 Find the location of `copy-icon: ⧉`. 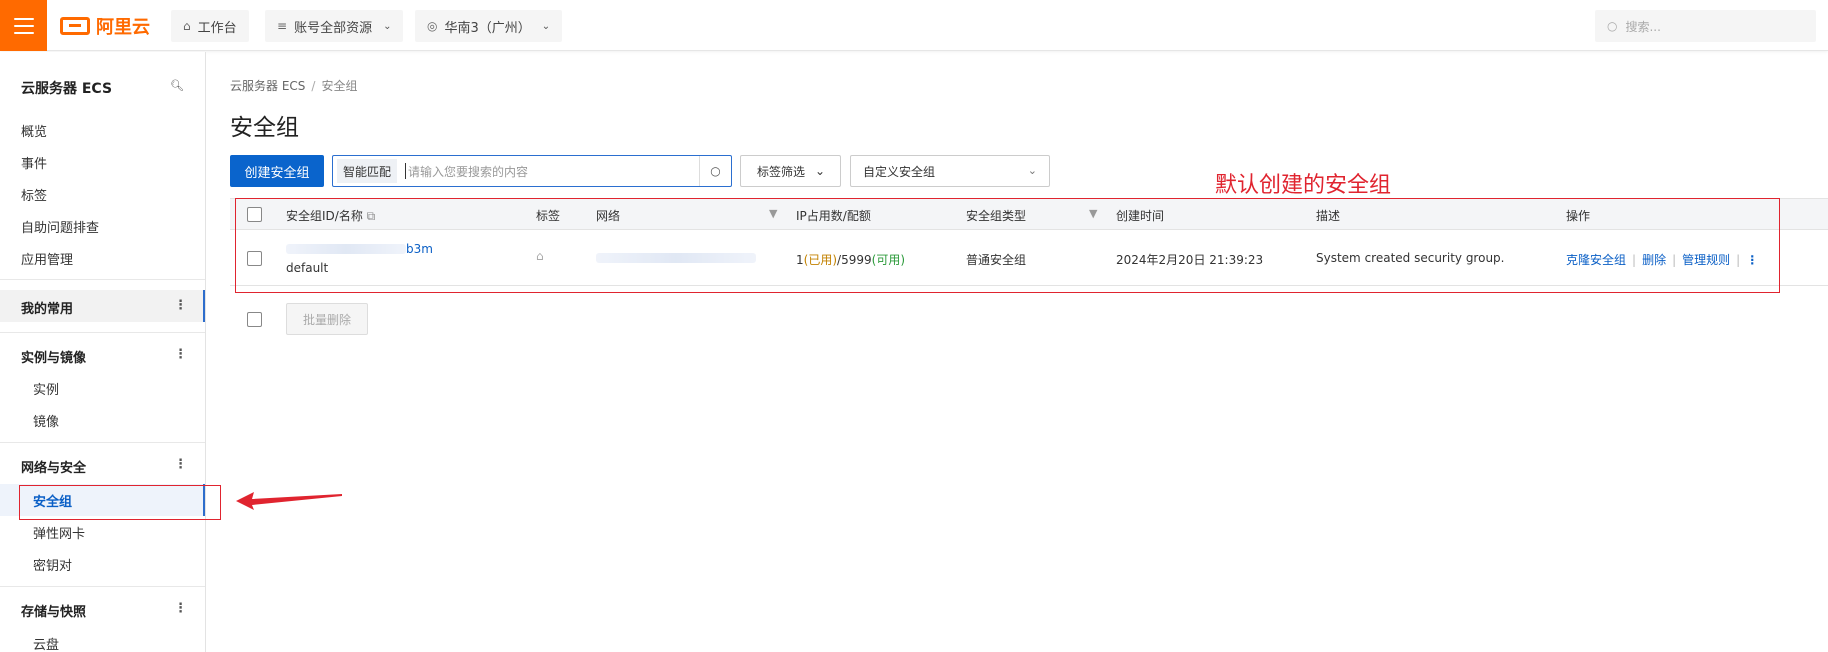

copy-icon: ⧉ is located at coordinates (371, 216).